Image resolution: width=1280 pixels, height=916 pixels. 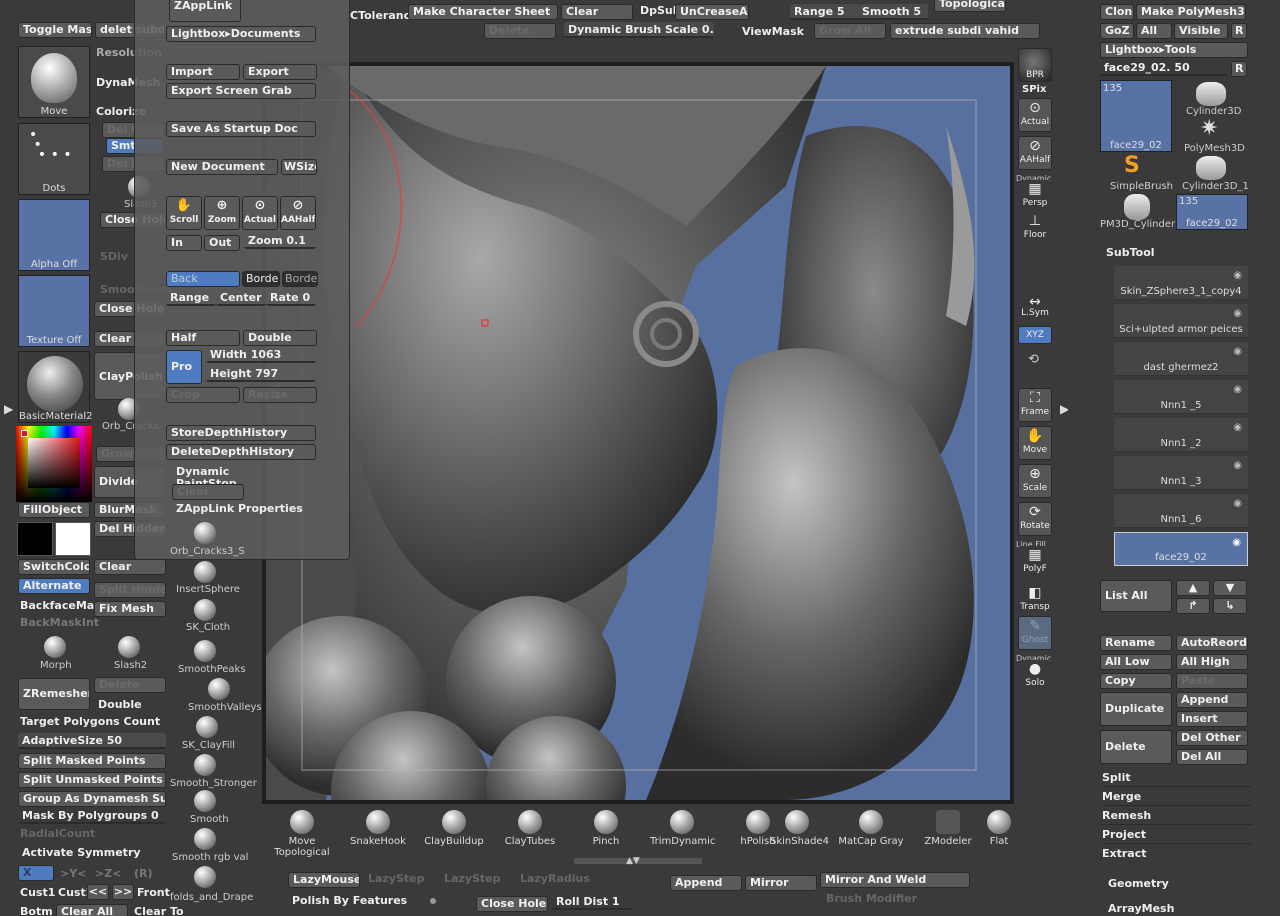 I want to click on split-section: Split, so click(x=1177, y=779).